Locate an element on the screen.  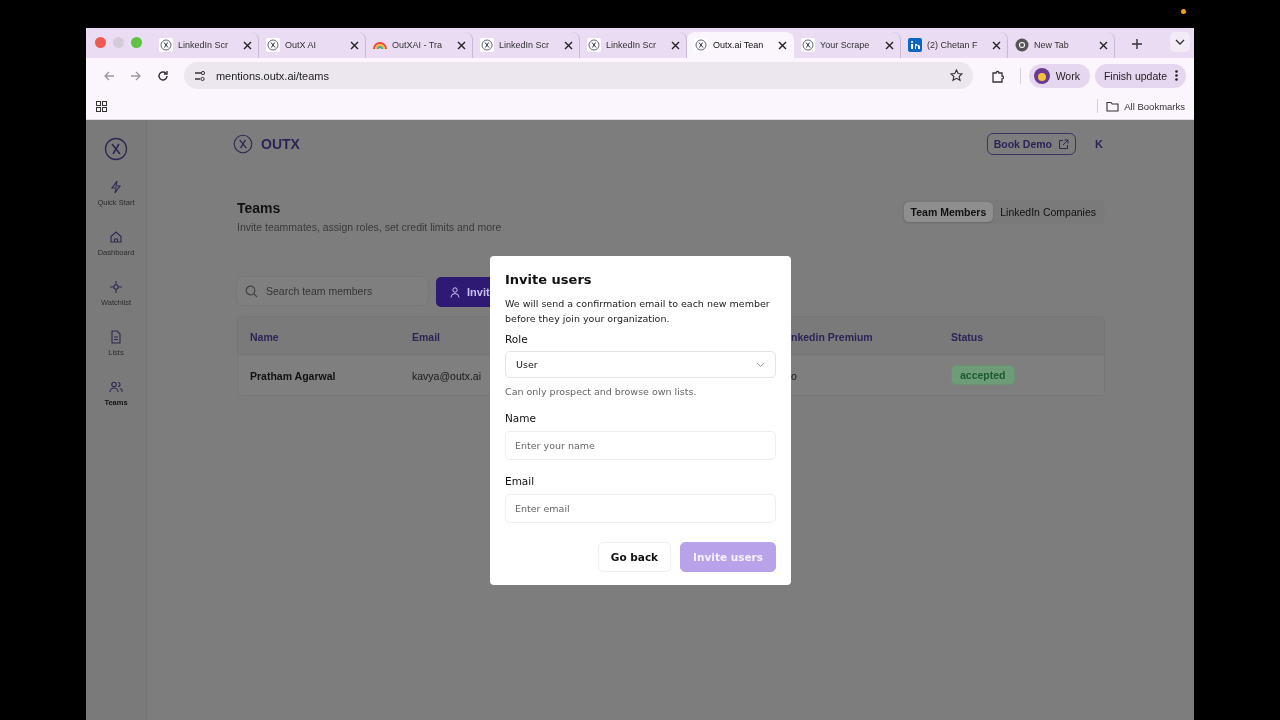
email-field: Enter email is located at coordinates (640, 508).